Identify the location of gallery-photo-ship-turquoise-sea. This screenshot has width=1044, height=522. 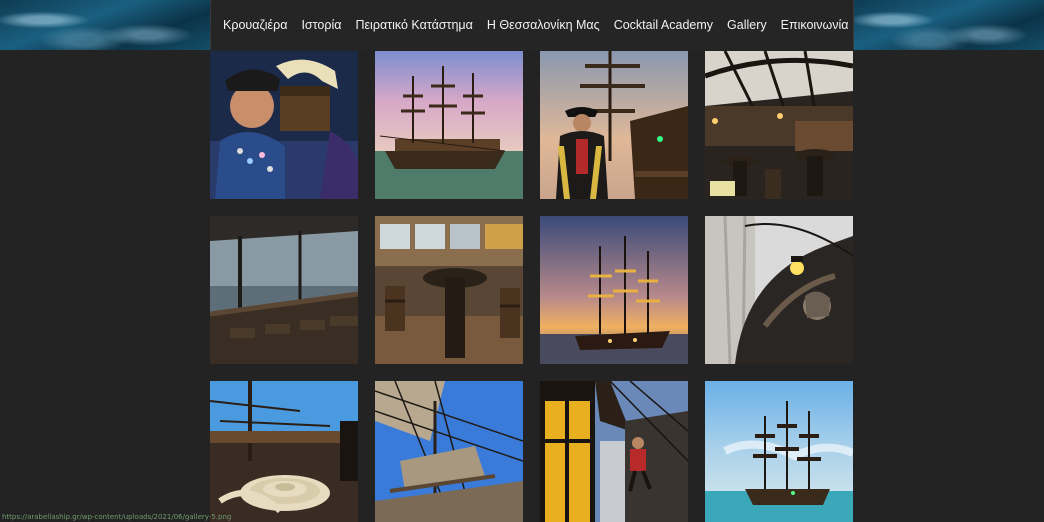
(779, 451).